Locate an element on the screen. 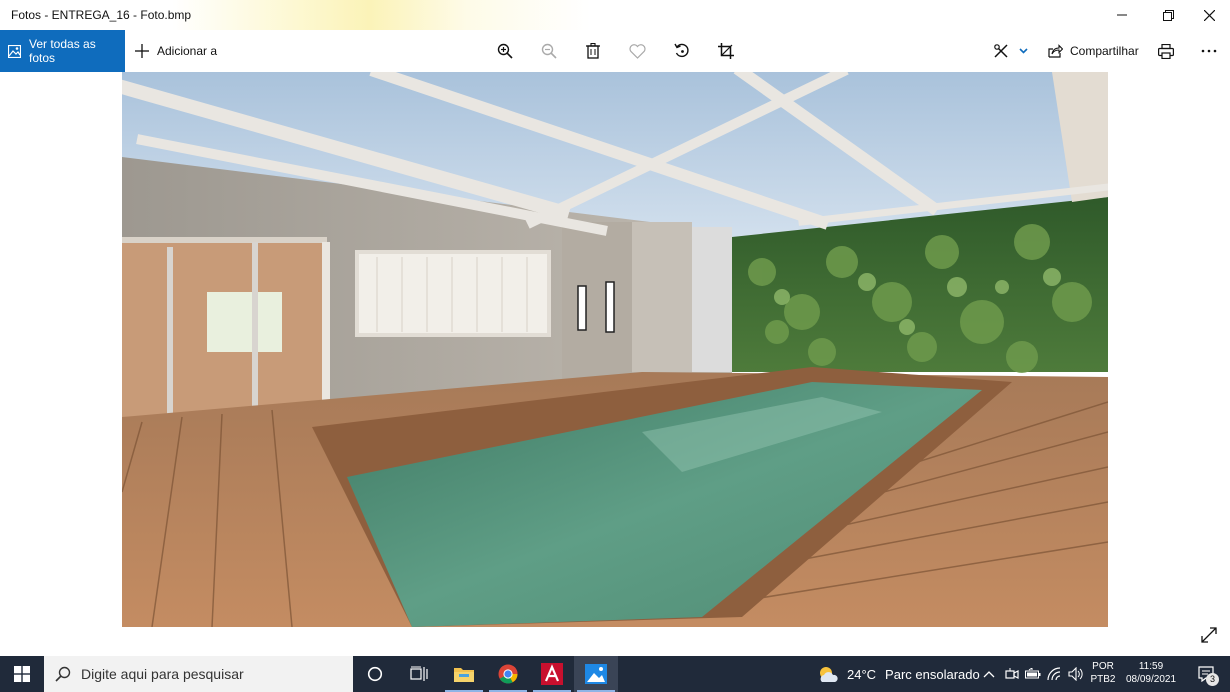 This screenshot has width=1230, height=692. photos-icon is located at coordinates (14, 51).